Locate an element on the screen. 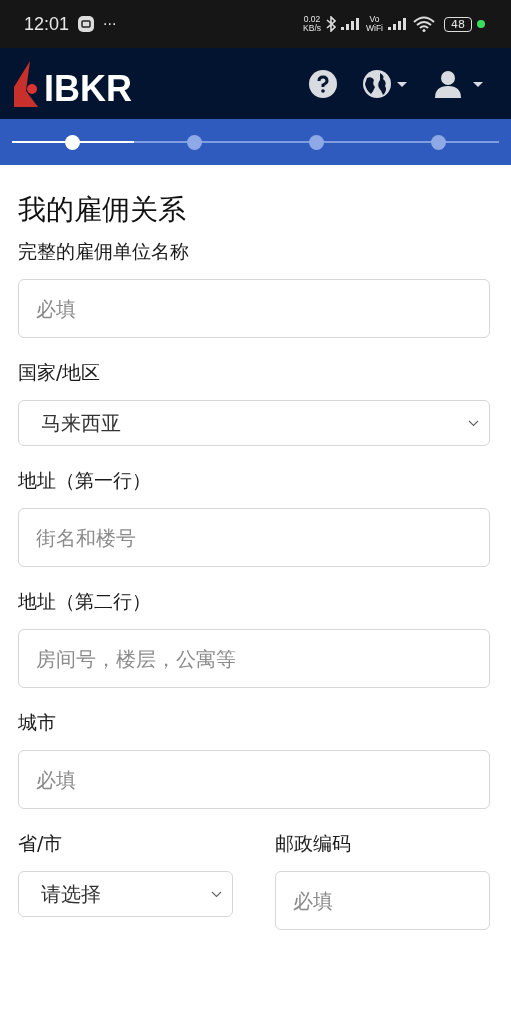  language-dropdown-icon is located at coordinates (386, 83).